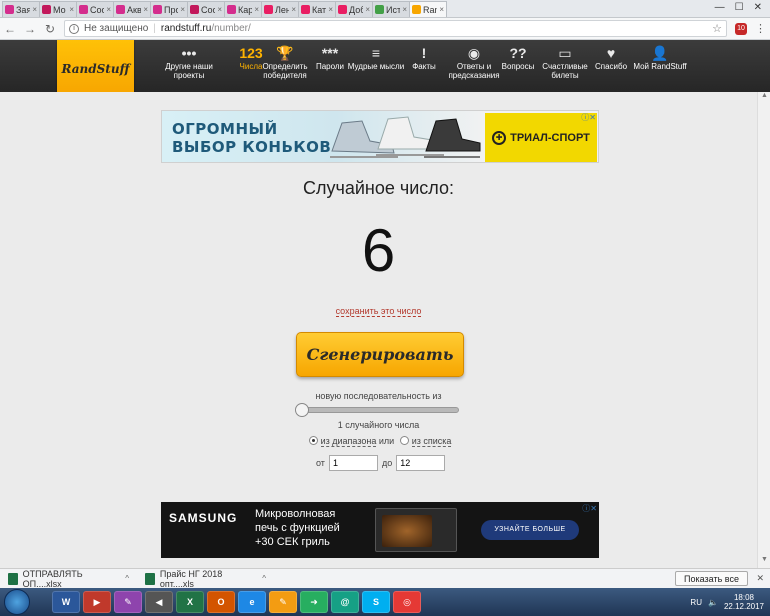  What do you see at coordinates (763, 330) in the screenshot?
I see `page-scrollbar: ▲ ▼` at bounding box center [763, 330].